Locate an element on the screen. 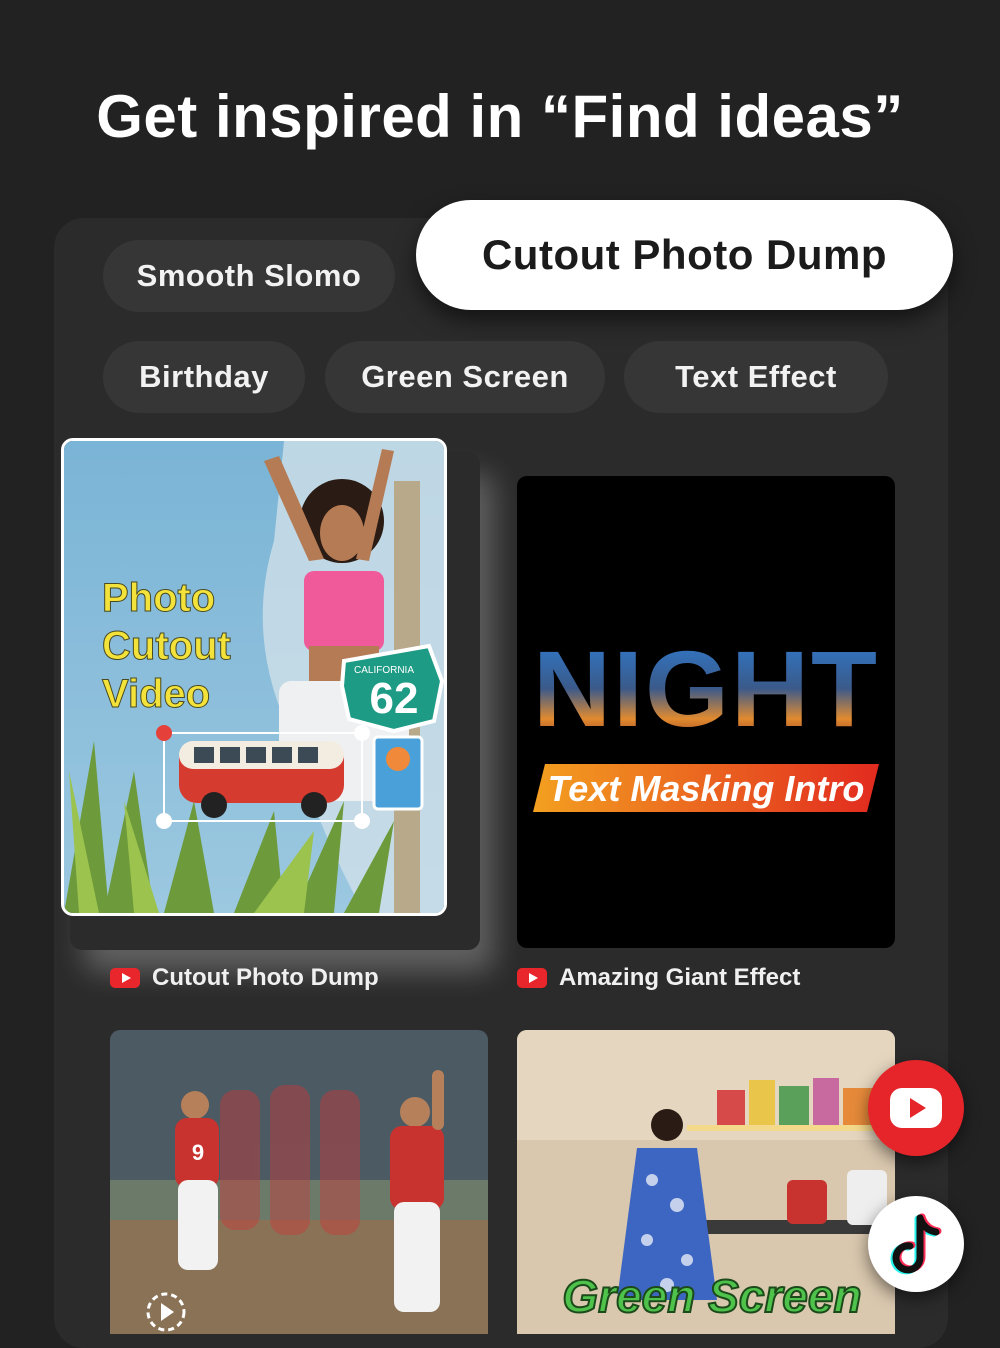 This screenshot has height=1348, width=1000. card-label-cutout: Cutout Photo Dump is located at coordinates (244, 978).